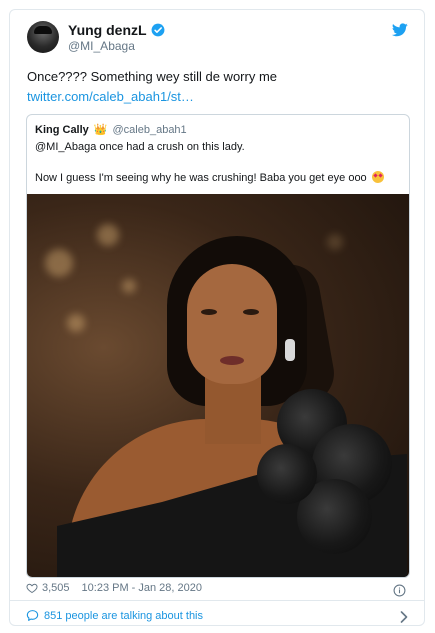 Image resolution: width=435 pixels, height=633 pixels. Describe the element at coordinates (43, 37) in the screenshot. I see `avatar` at that location.